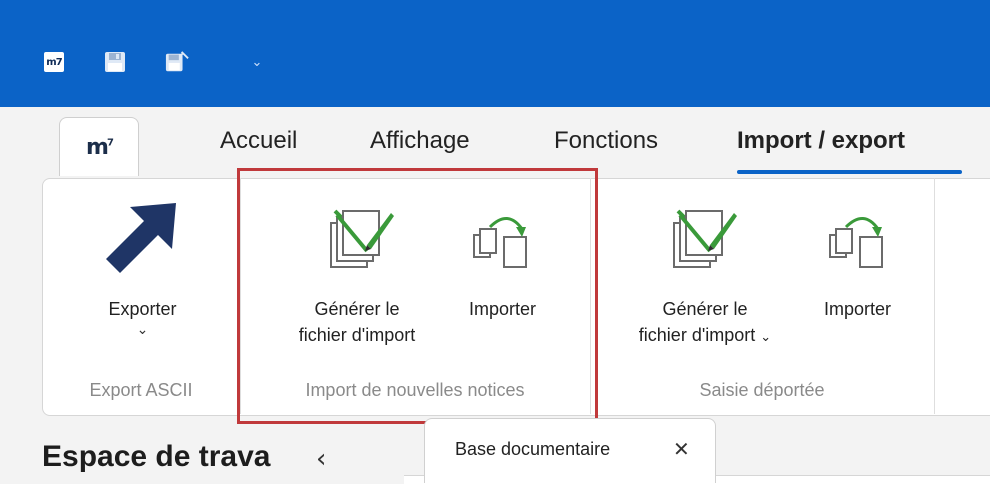 The image size is (990, 484). I want to click on generate-import-file-deported-button: Générer le fichier d'import ⌄, so click(705, 323).